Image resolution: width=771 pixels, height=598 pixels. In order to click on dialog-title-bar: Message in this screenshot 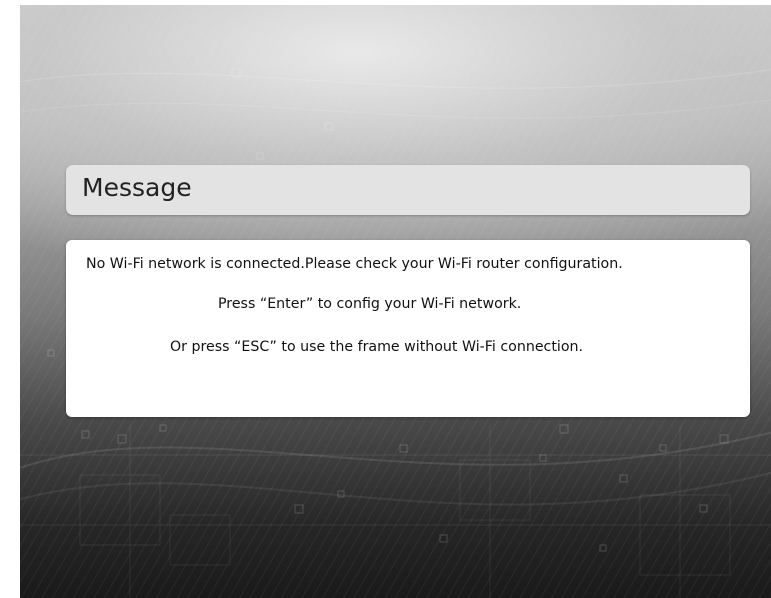, I will do `click(408, 190)`.